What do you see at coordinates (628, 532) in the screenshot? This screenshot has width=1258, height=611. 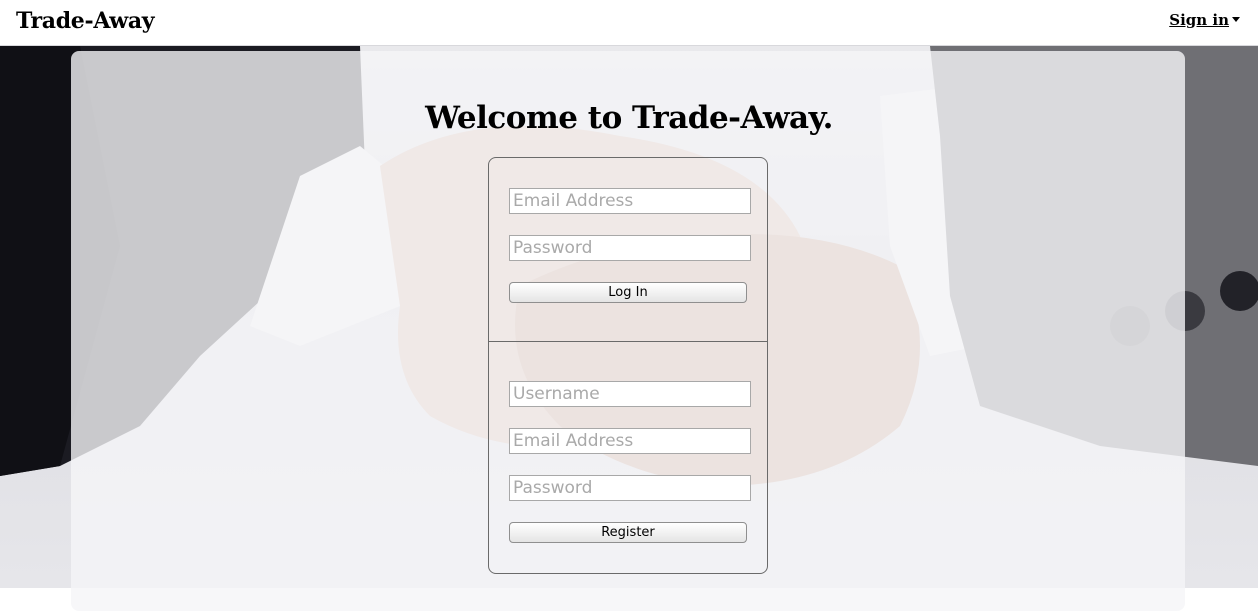 I see `register-button: Register` at bounding box center [628, 532].